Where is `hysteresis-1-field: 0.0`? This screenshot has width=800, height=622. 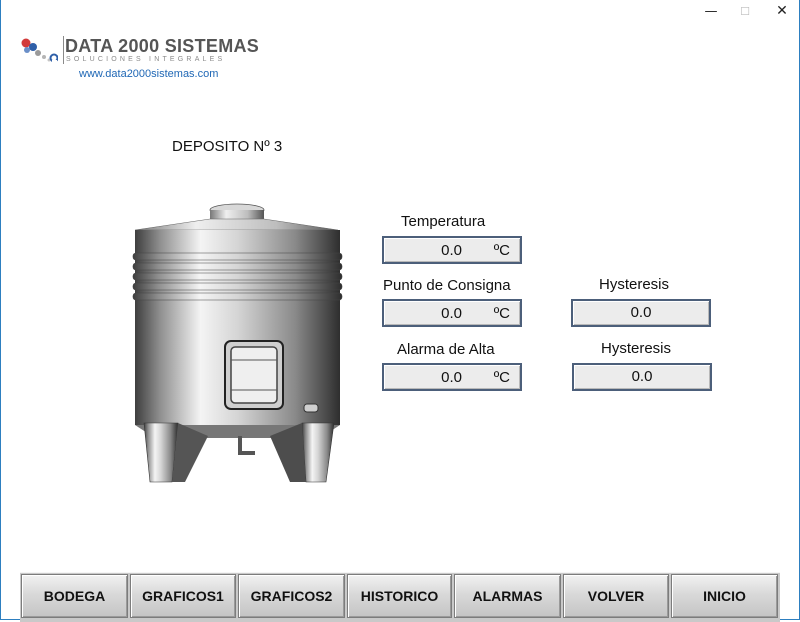
hysteresis-1-field: 0.0 is located at coordinates (641, 313).